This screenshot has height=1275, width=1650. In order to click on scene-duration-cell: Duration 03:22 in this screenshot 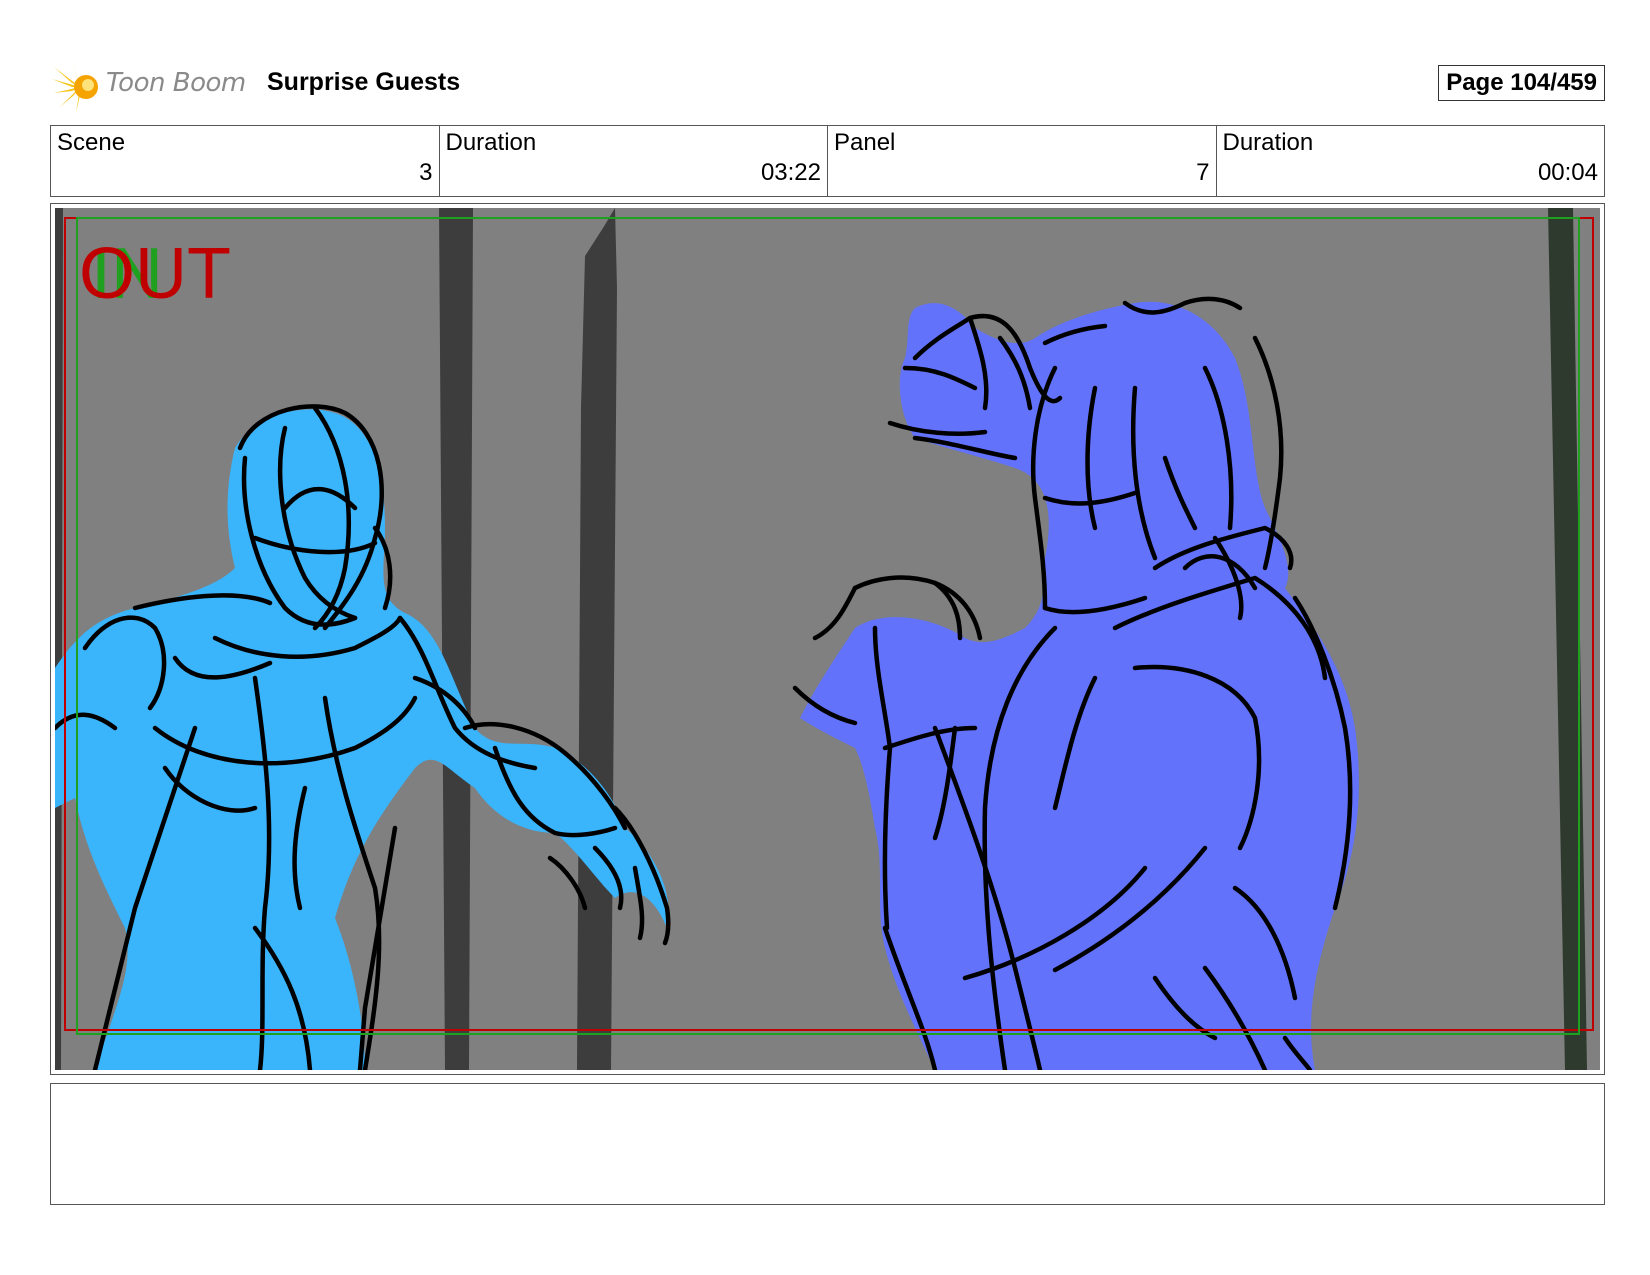, I will do `click(633, 161)`.